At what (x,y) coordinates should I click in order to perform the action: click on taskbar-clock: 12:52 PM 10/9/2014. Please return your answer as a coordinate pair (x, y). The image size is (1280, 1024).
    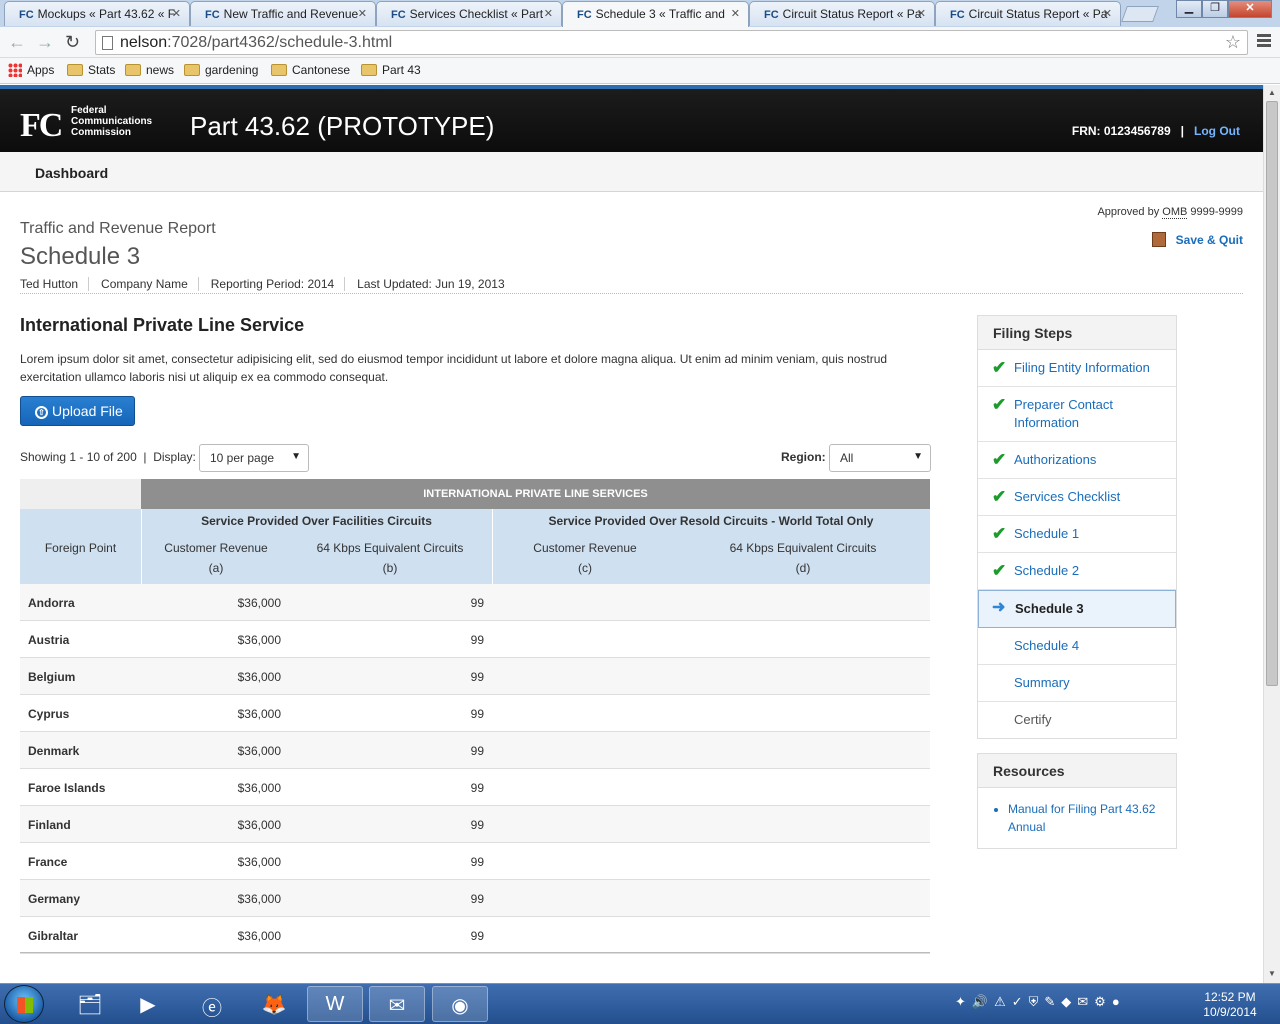
    Looking at the image, I should click on (1230, 1005).